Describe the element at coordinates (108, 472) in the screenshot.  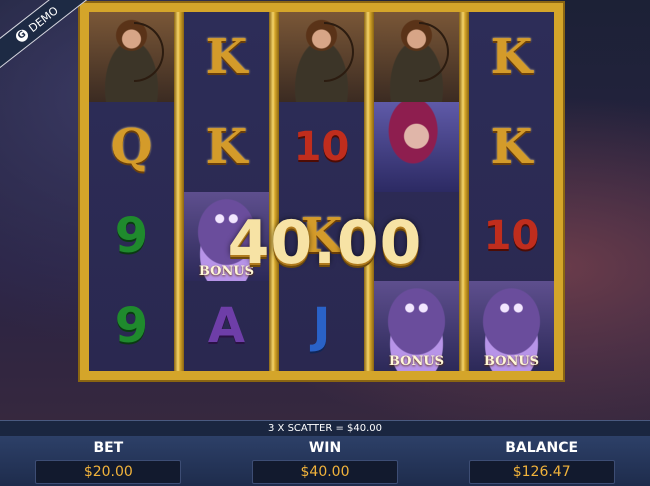
I see `bet-value: $20.00` at that location.